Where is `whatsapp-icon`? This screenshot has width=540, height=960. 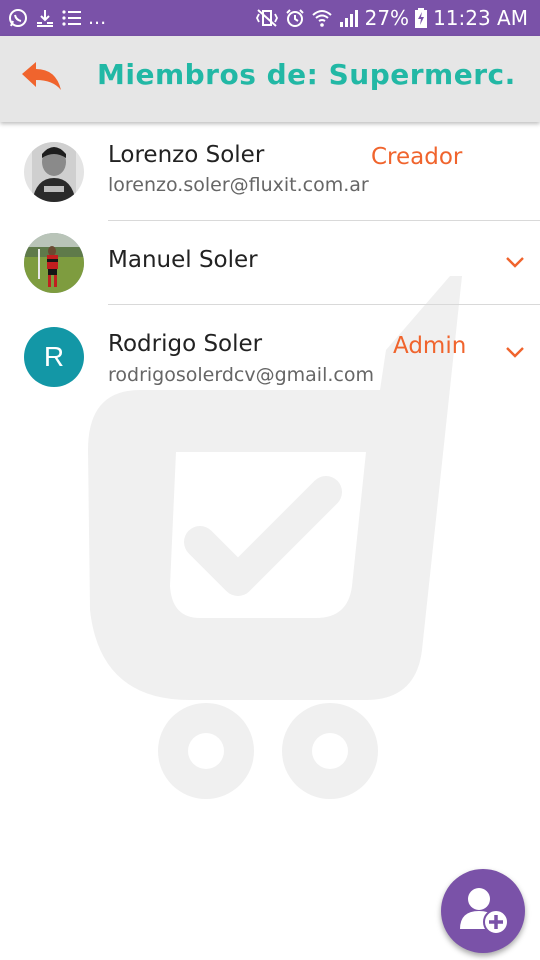 whatsapp-icon is located at coordinates (18, 18).